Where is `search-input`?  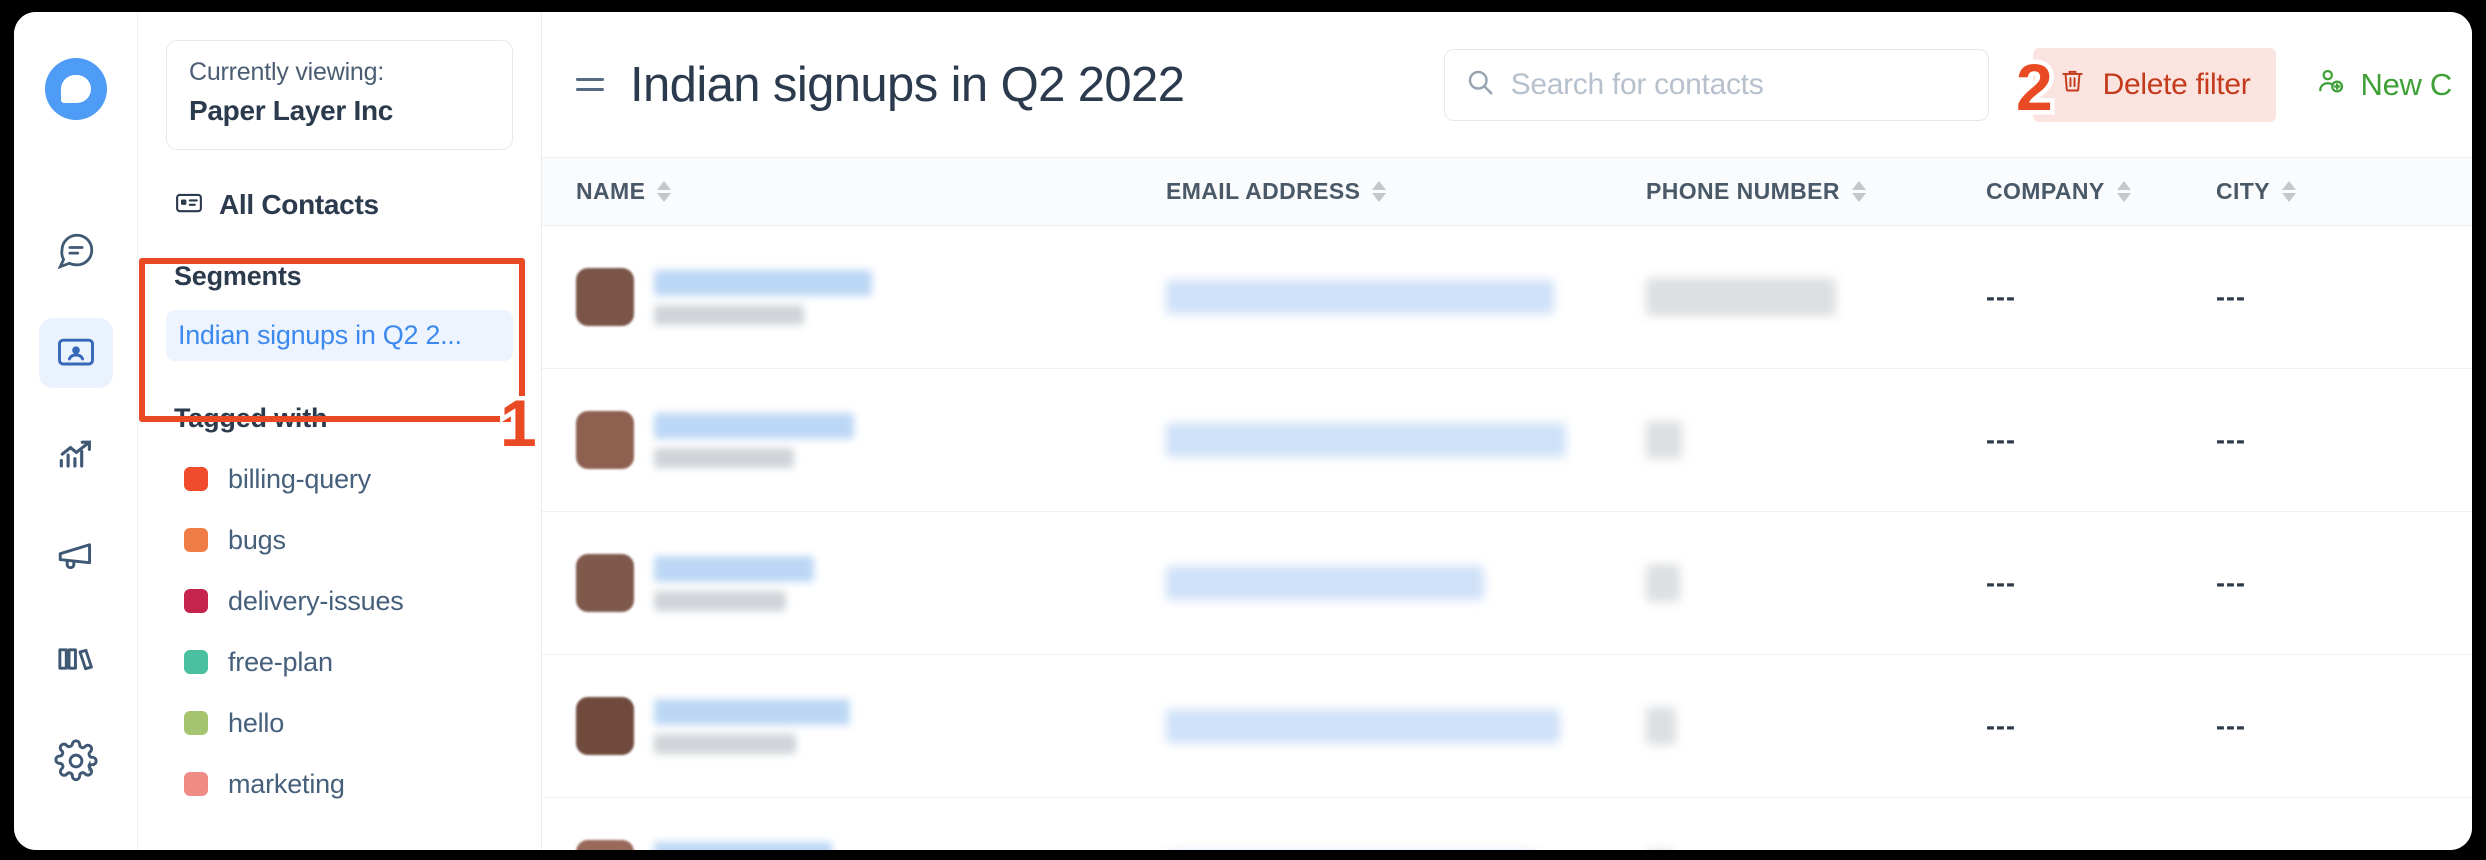
search-input is located at coordinates (1739, 84).